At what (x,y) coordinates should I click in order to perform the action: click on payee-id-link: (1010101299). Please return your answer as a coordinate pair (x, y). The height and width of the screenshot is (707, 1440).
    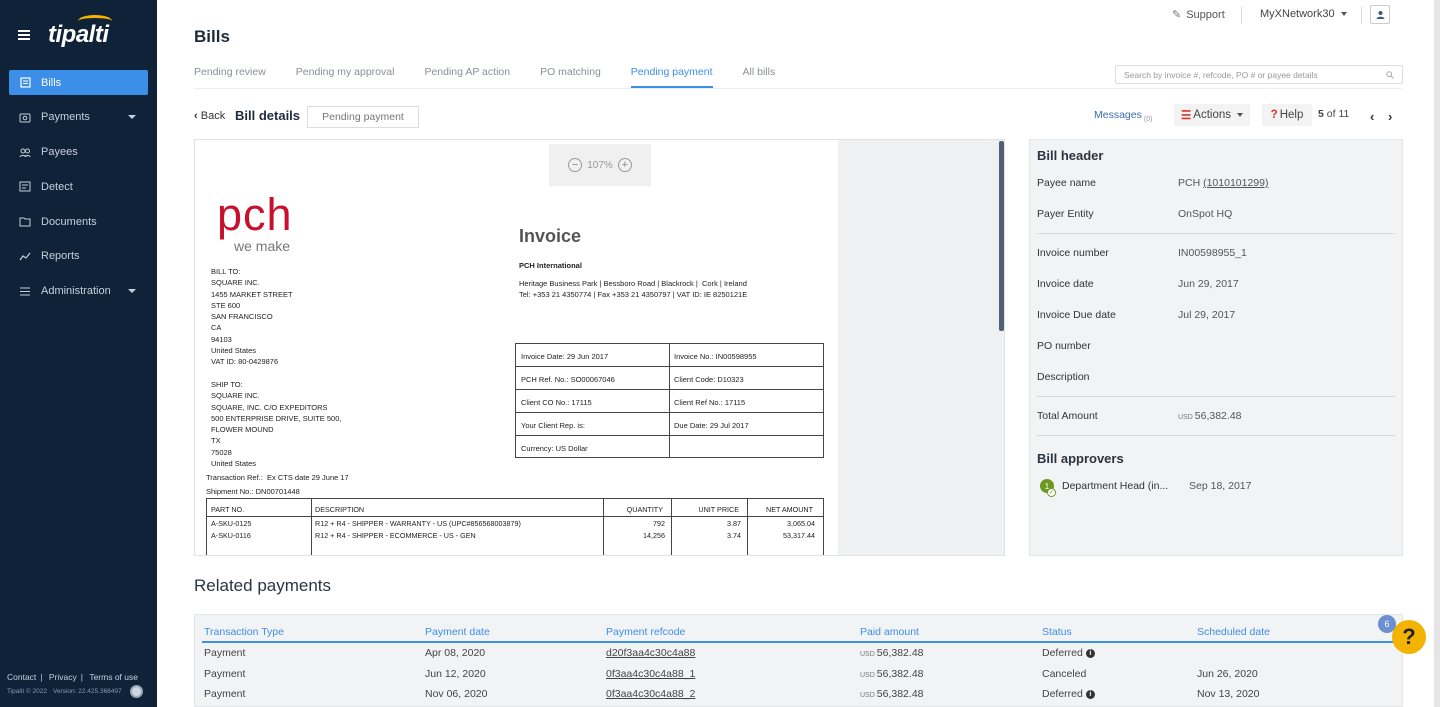
    Looking at the image, I should click on (1235, 183).